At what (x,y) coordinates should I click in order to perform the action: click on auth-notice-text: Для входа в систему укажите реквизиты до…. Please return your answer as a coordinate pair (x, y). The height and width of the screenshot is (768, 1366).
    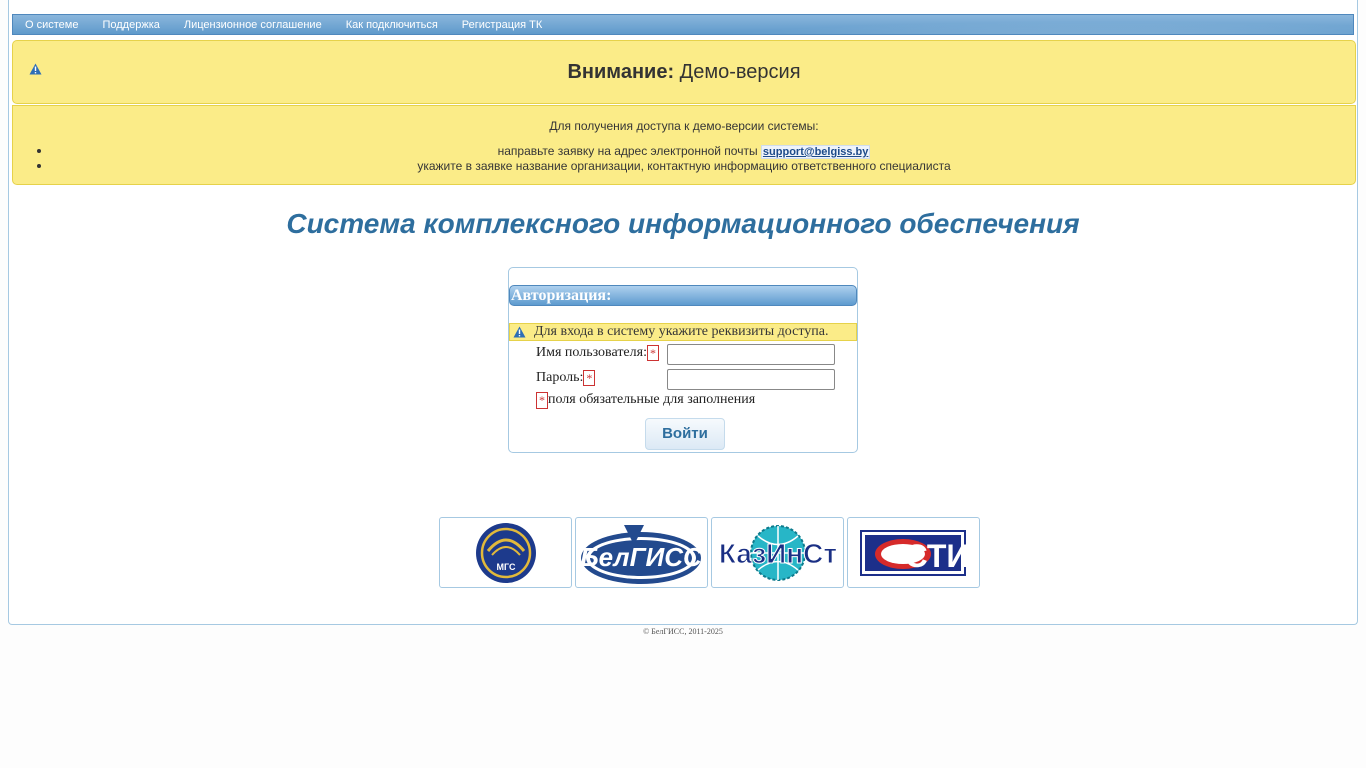
    Looking at the image, I should click on (681, 331).